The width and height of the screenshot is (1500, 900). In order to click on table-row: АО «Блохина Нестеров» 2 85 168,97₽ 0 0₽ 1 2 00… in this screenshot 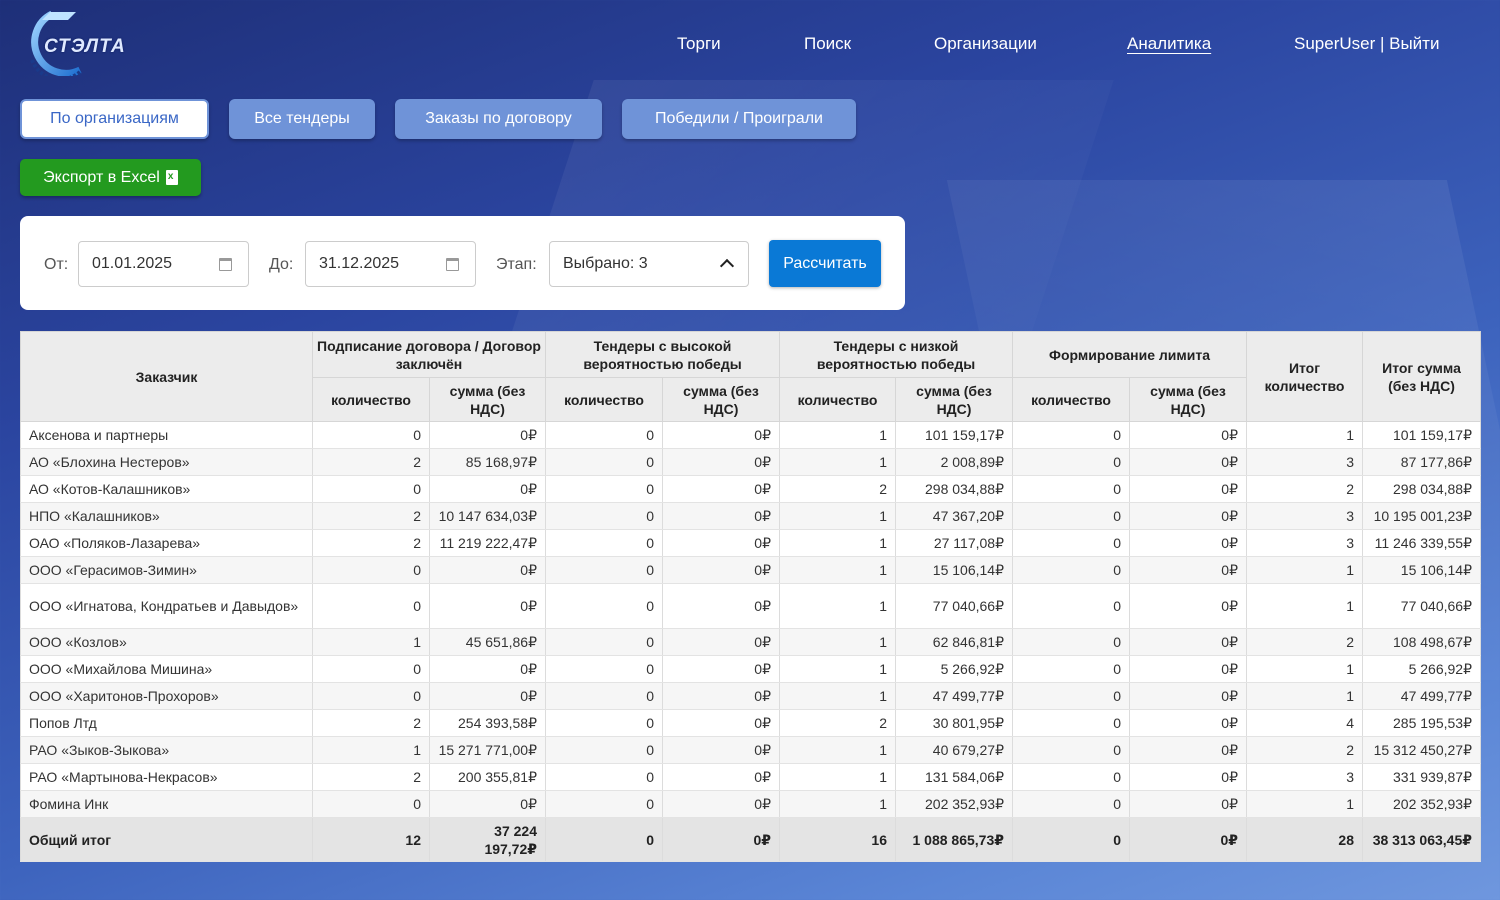, I will do `click(750, 462)`.